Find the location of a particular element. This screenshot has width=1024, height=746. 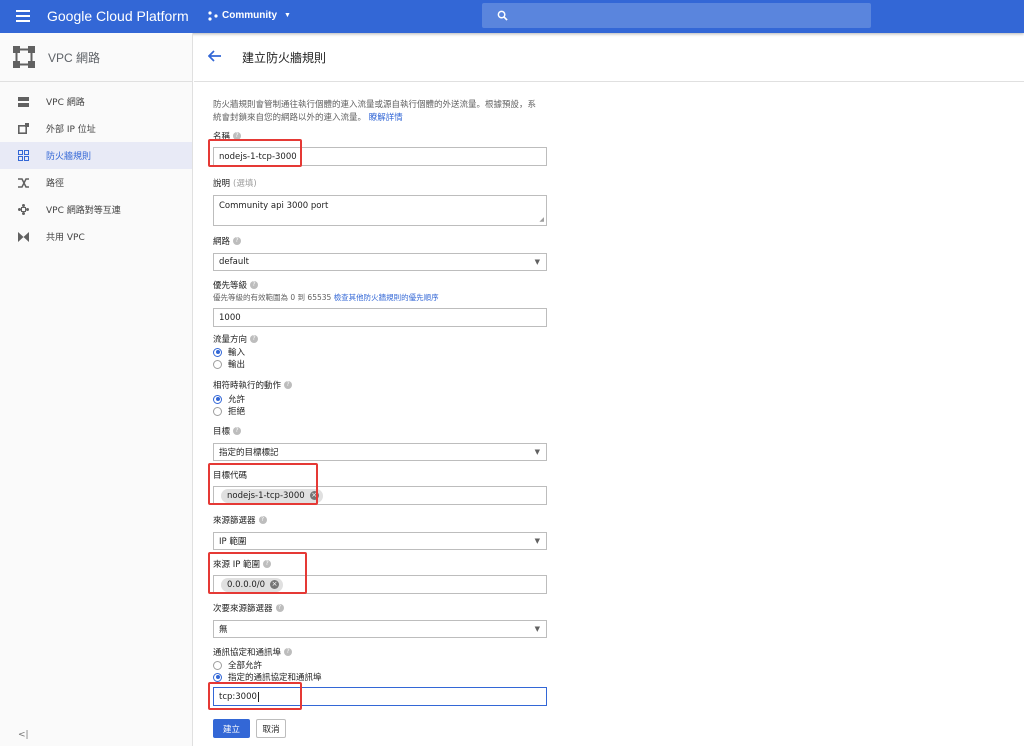

target-tags-label-row: 目標代碼 is located at coordinates (380, 475).